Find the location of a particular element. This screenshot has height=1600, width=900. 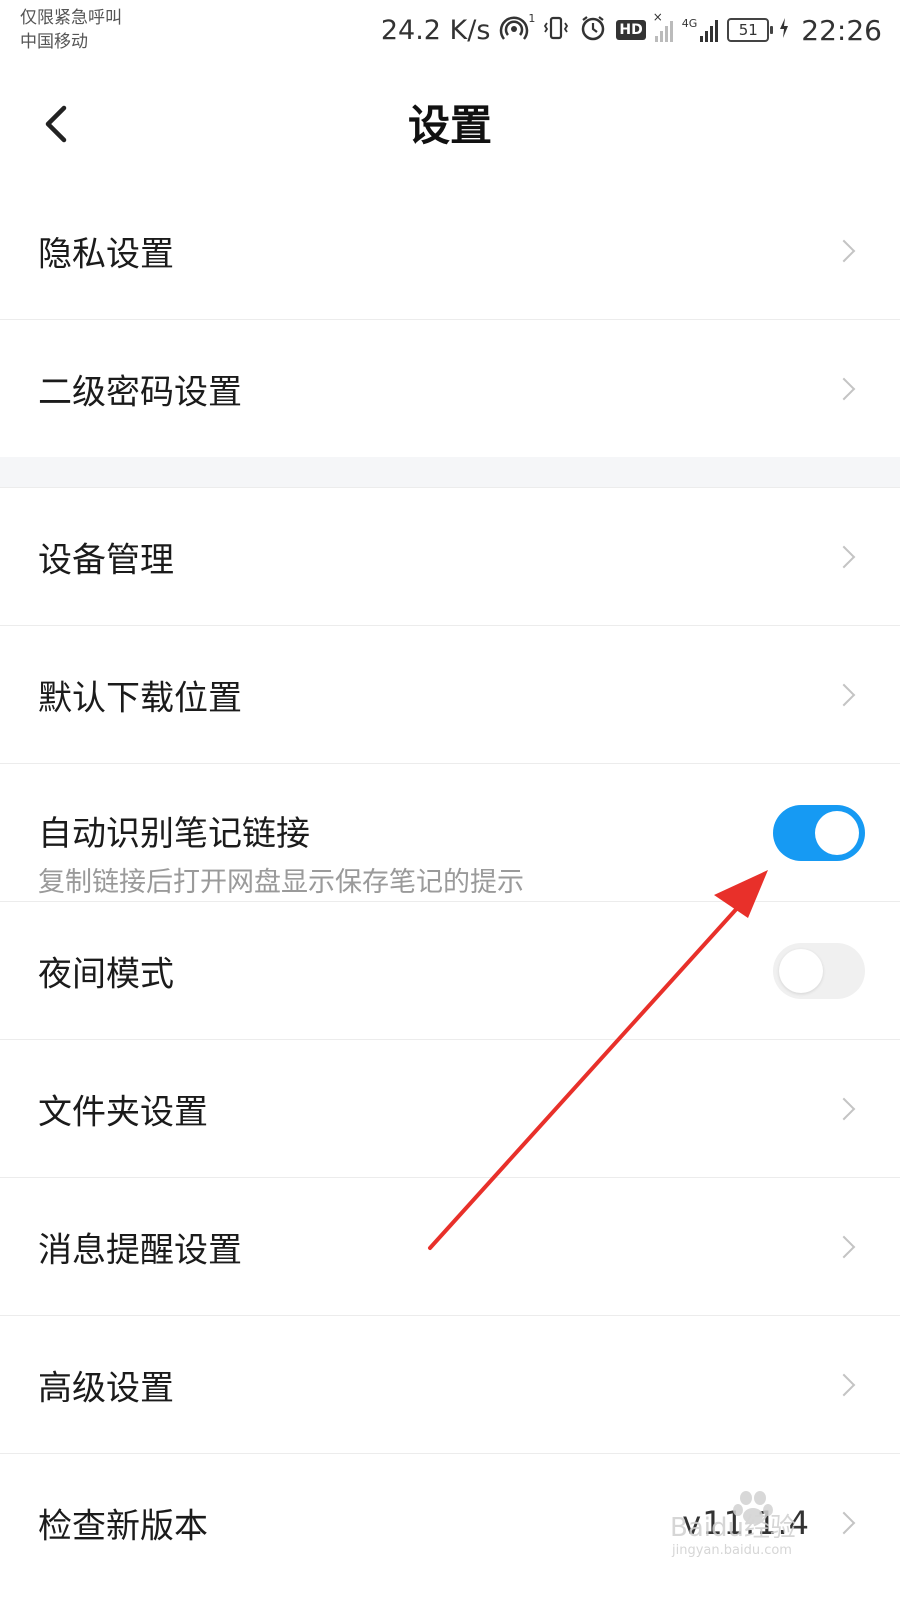

settings-item-device-management: 设备管理 is located at coordinates (450, 557).